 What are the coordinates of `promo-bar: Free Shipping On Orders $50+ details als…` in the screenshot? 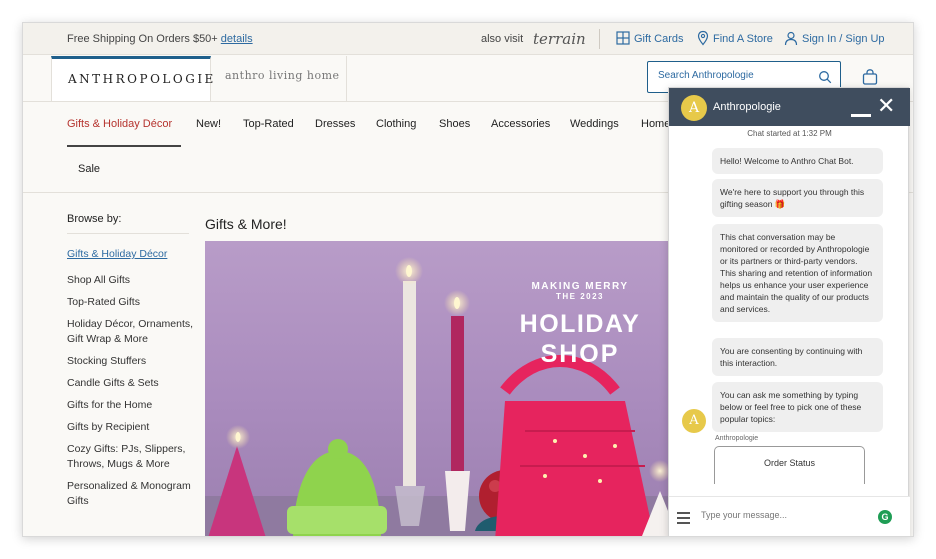 It's located at (468, 39).